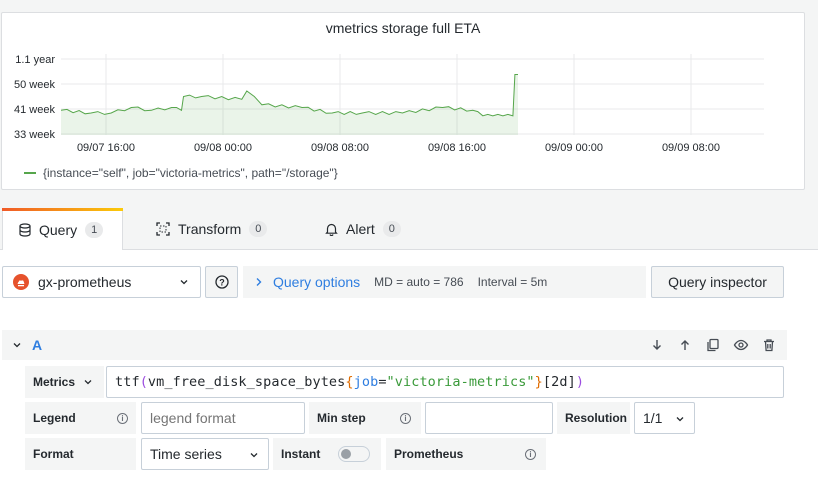 The width and height of the screenshot is (818, 486). I want to click on move-up-icon, so click(685, 345).